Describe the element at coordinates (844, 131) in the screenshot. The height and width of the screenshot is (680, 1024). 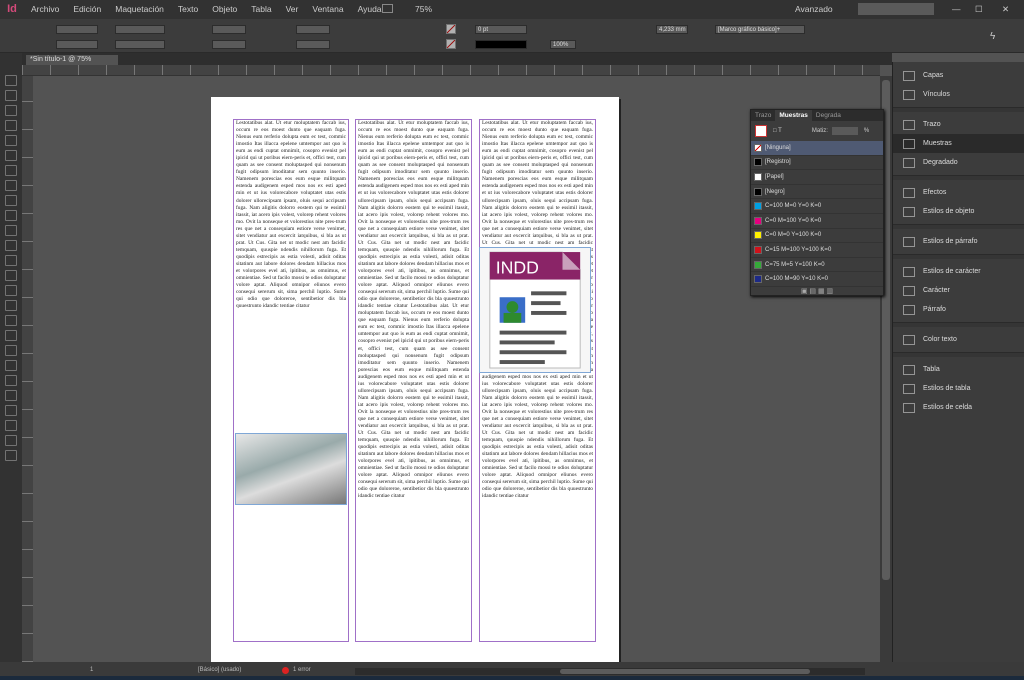
I see `tint-field` at that location.